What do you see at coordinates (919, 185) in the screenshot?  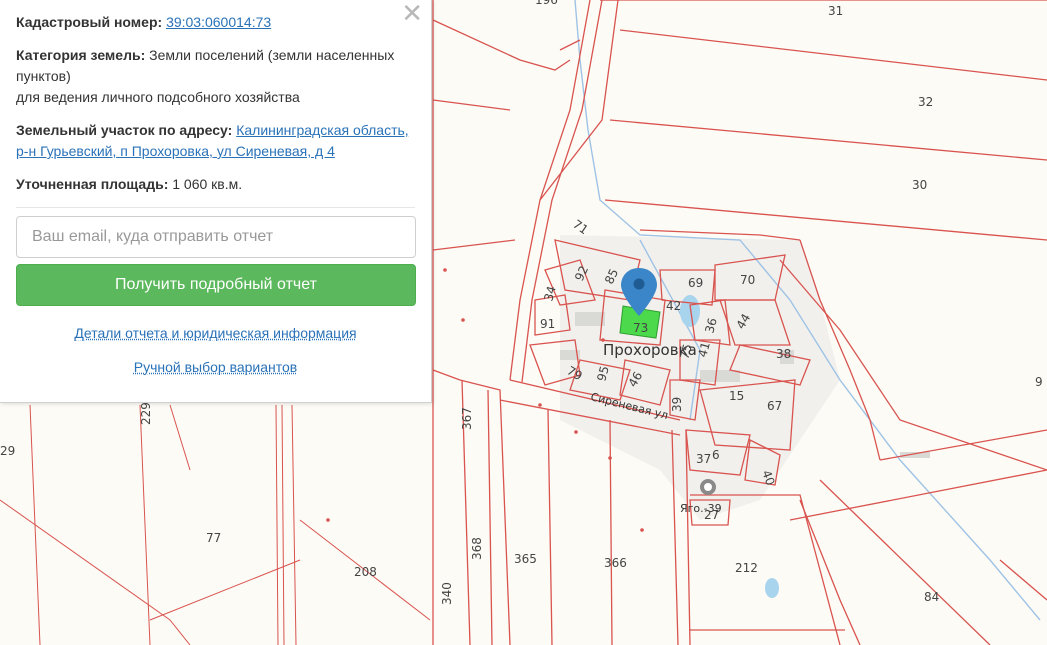 I see `plot-label-30: 30` at bounding box center [919, 185].